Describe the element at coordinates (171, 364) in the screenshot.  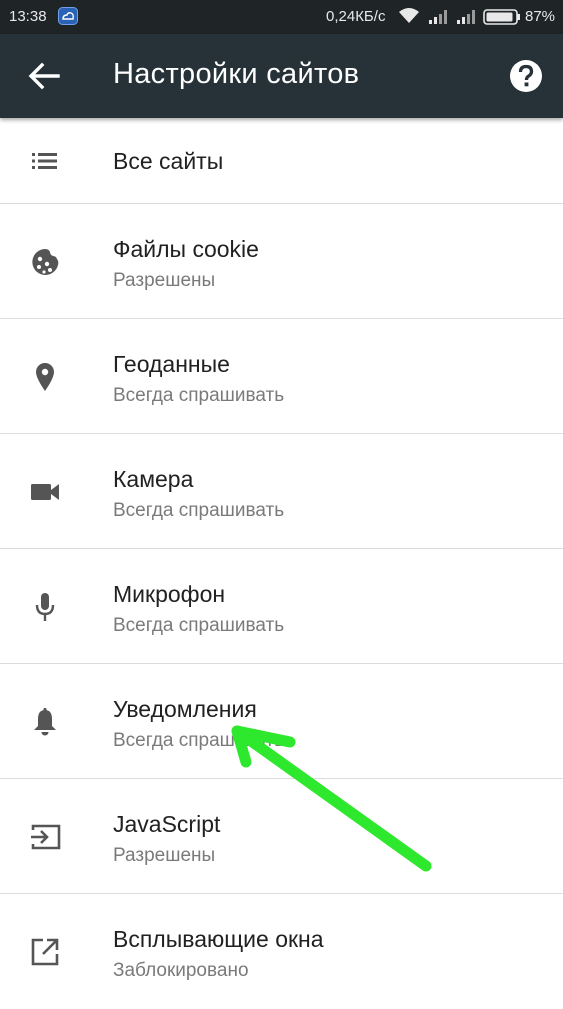
I see `item-title: Геоданные` at that location.